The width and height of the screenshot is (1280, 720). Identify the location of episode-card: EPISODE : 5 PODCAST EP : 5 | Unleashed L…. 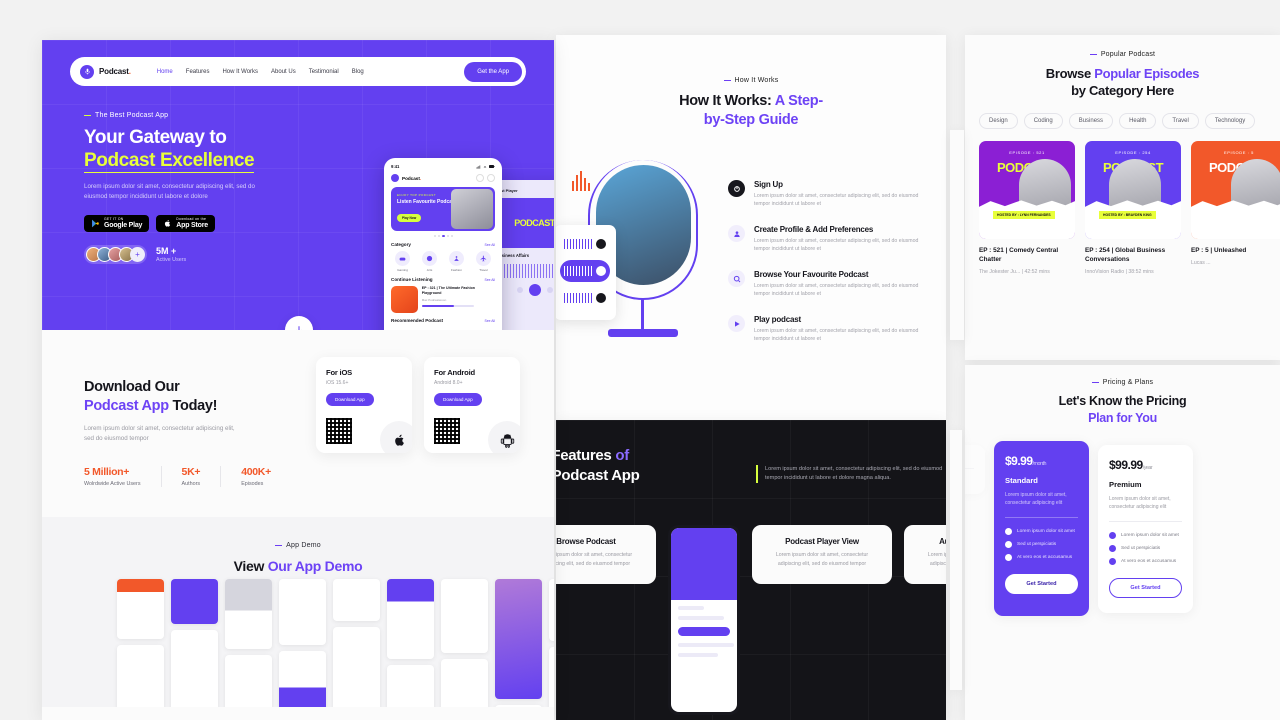
(1235, 208).